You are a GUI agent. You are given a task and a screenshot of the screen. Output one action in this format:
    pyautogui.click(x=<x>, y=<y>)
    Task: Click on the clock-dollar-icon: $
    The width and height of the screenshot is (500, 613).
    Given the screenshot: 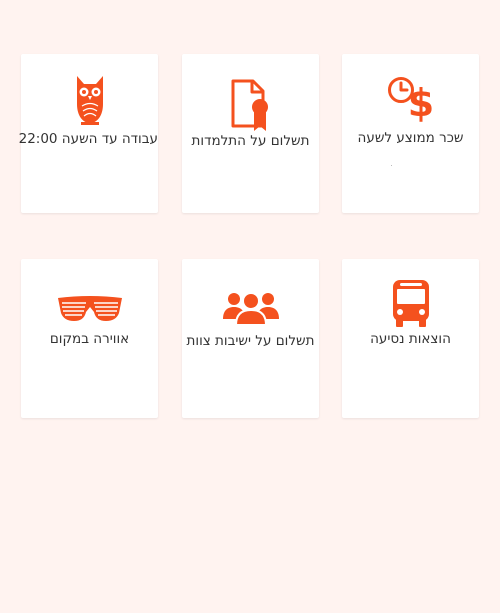 What is the action you would take?
    pyautogui.click(x=410, y=99)
    